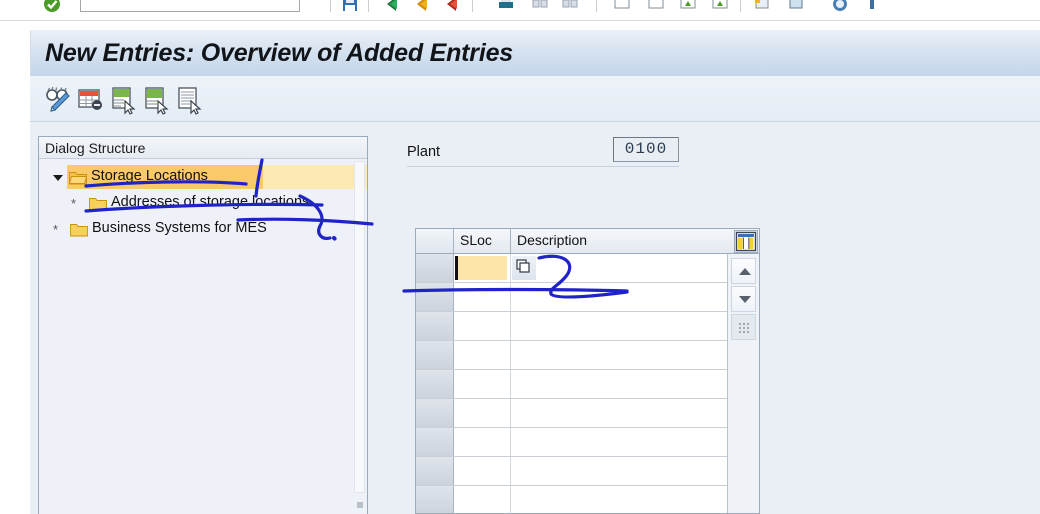 The height and width of the screenshot is (514, 1040). What do you see at coordinates (482, 268) in the screenshot?
I see `sloc-input` at bounding box center [482, 268].